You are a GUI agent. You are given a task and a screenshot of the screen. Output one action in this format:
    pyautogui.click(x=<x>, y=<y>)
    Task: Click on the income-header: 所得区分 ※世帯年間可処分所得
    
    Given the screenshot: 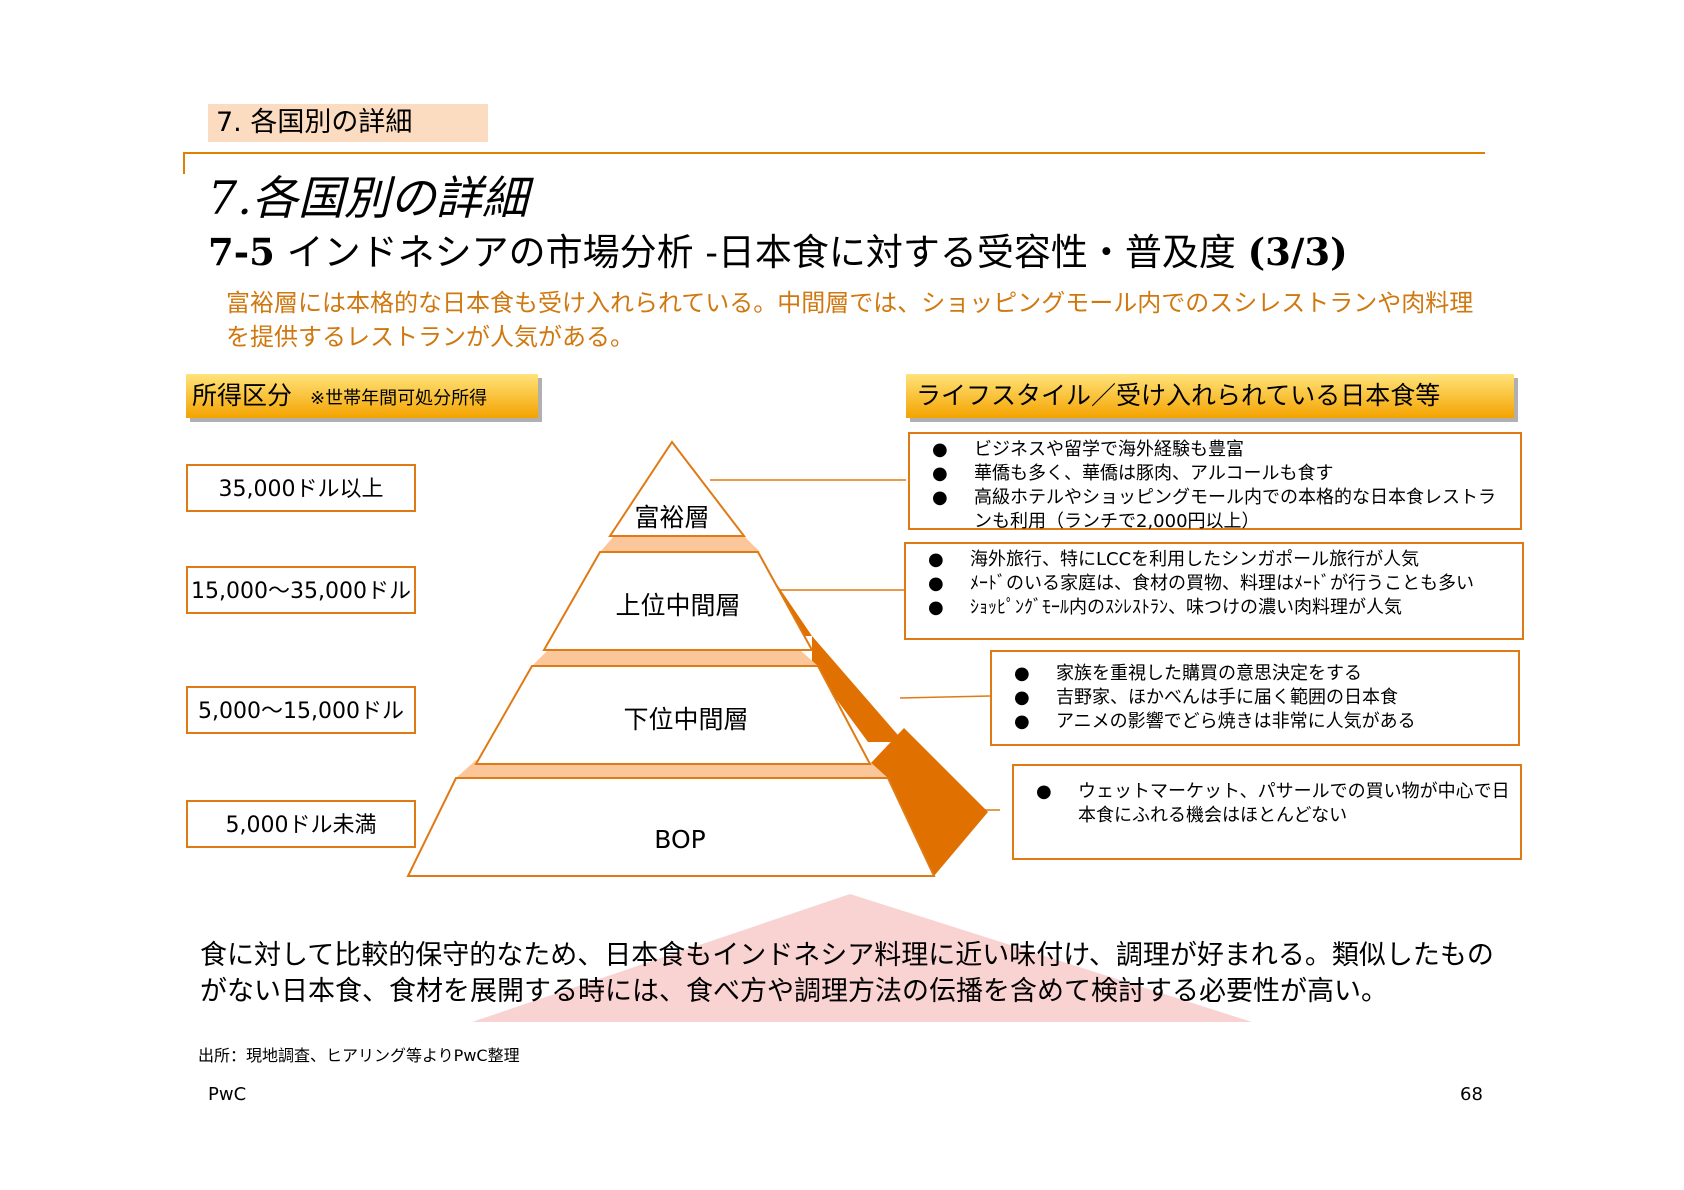 What is the action you would take?
    pyautogui.click(x=362, y=396)
    